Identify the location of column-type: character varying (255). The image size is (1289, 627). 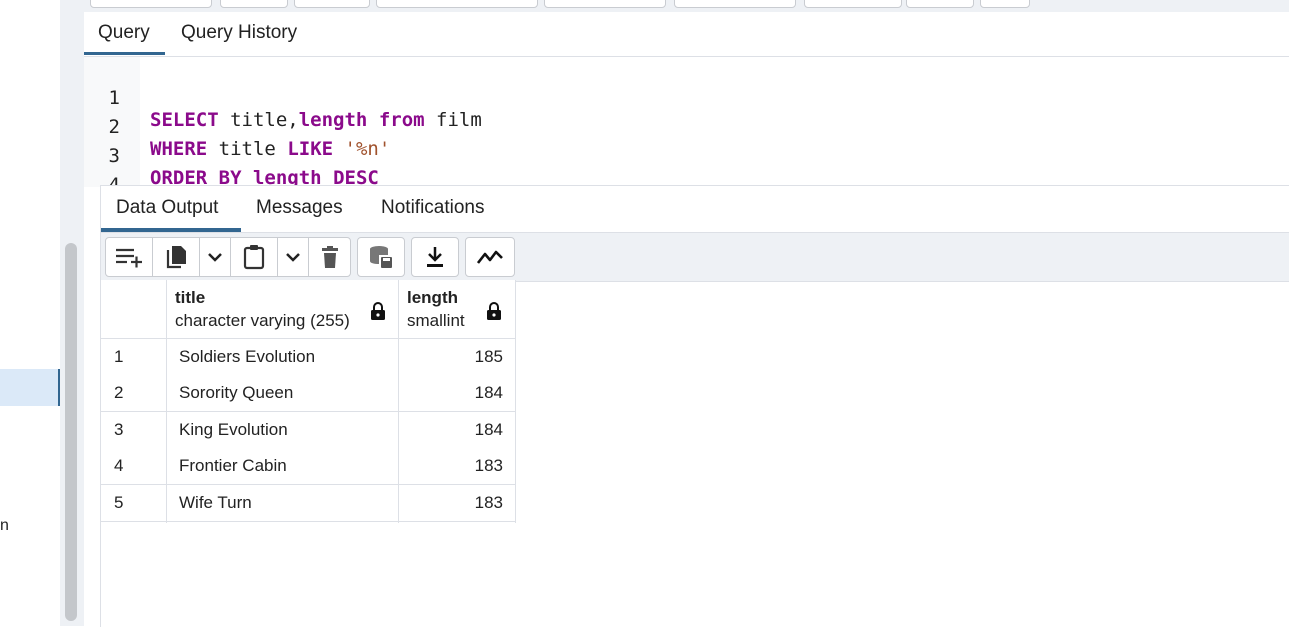
(262, 320).